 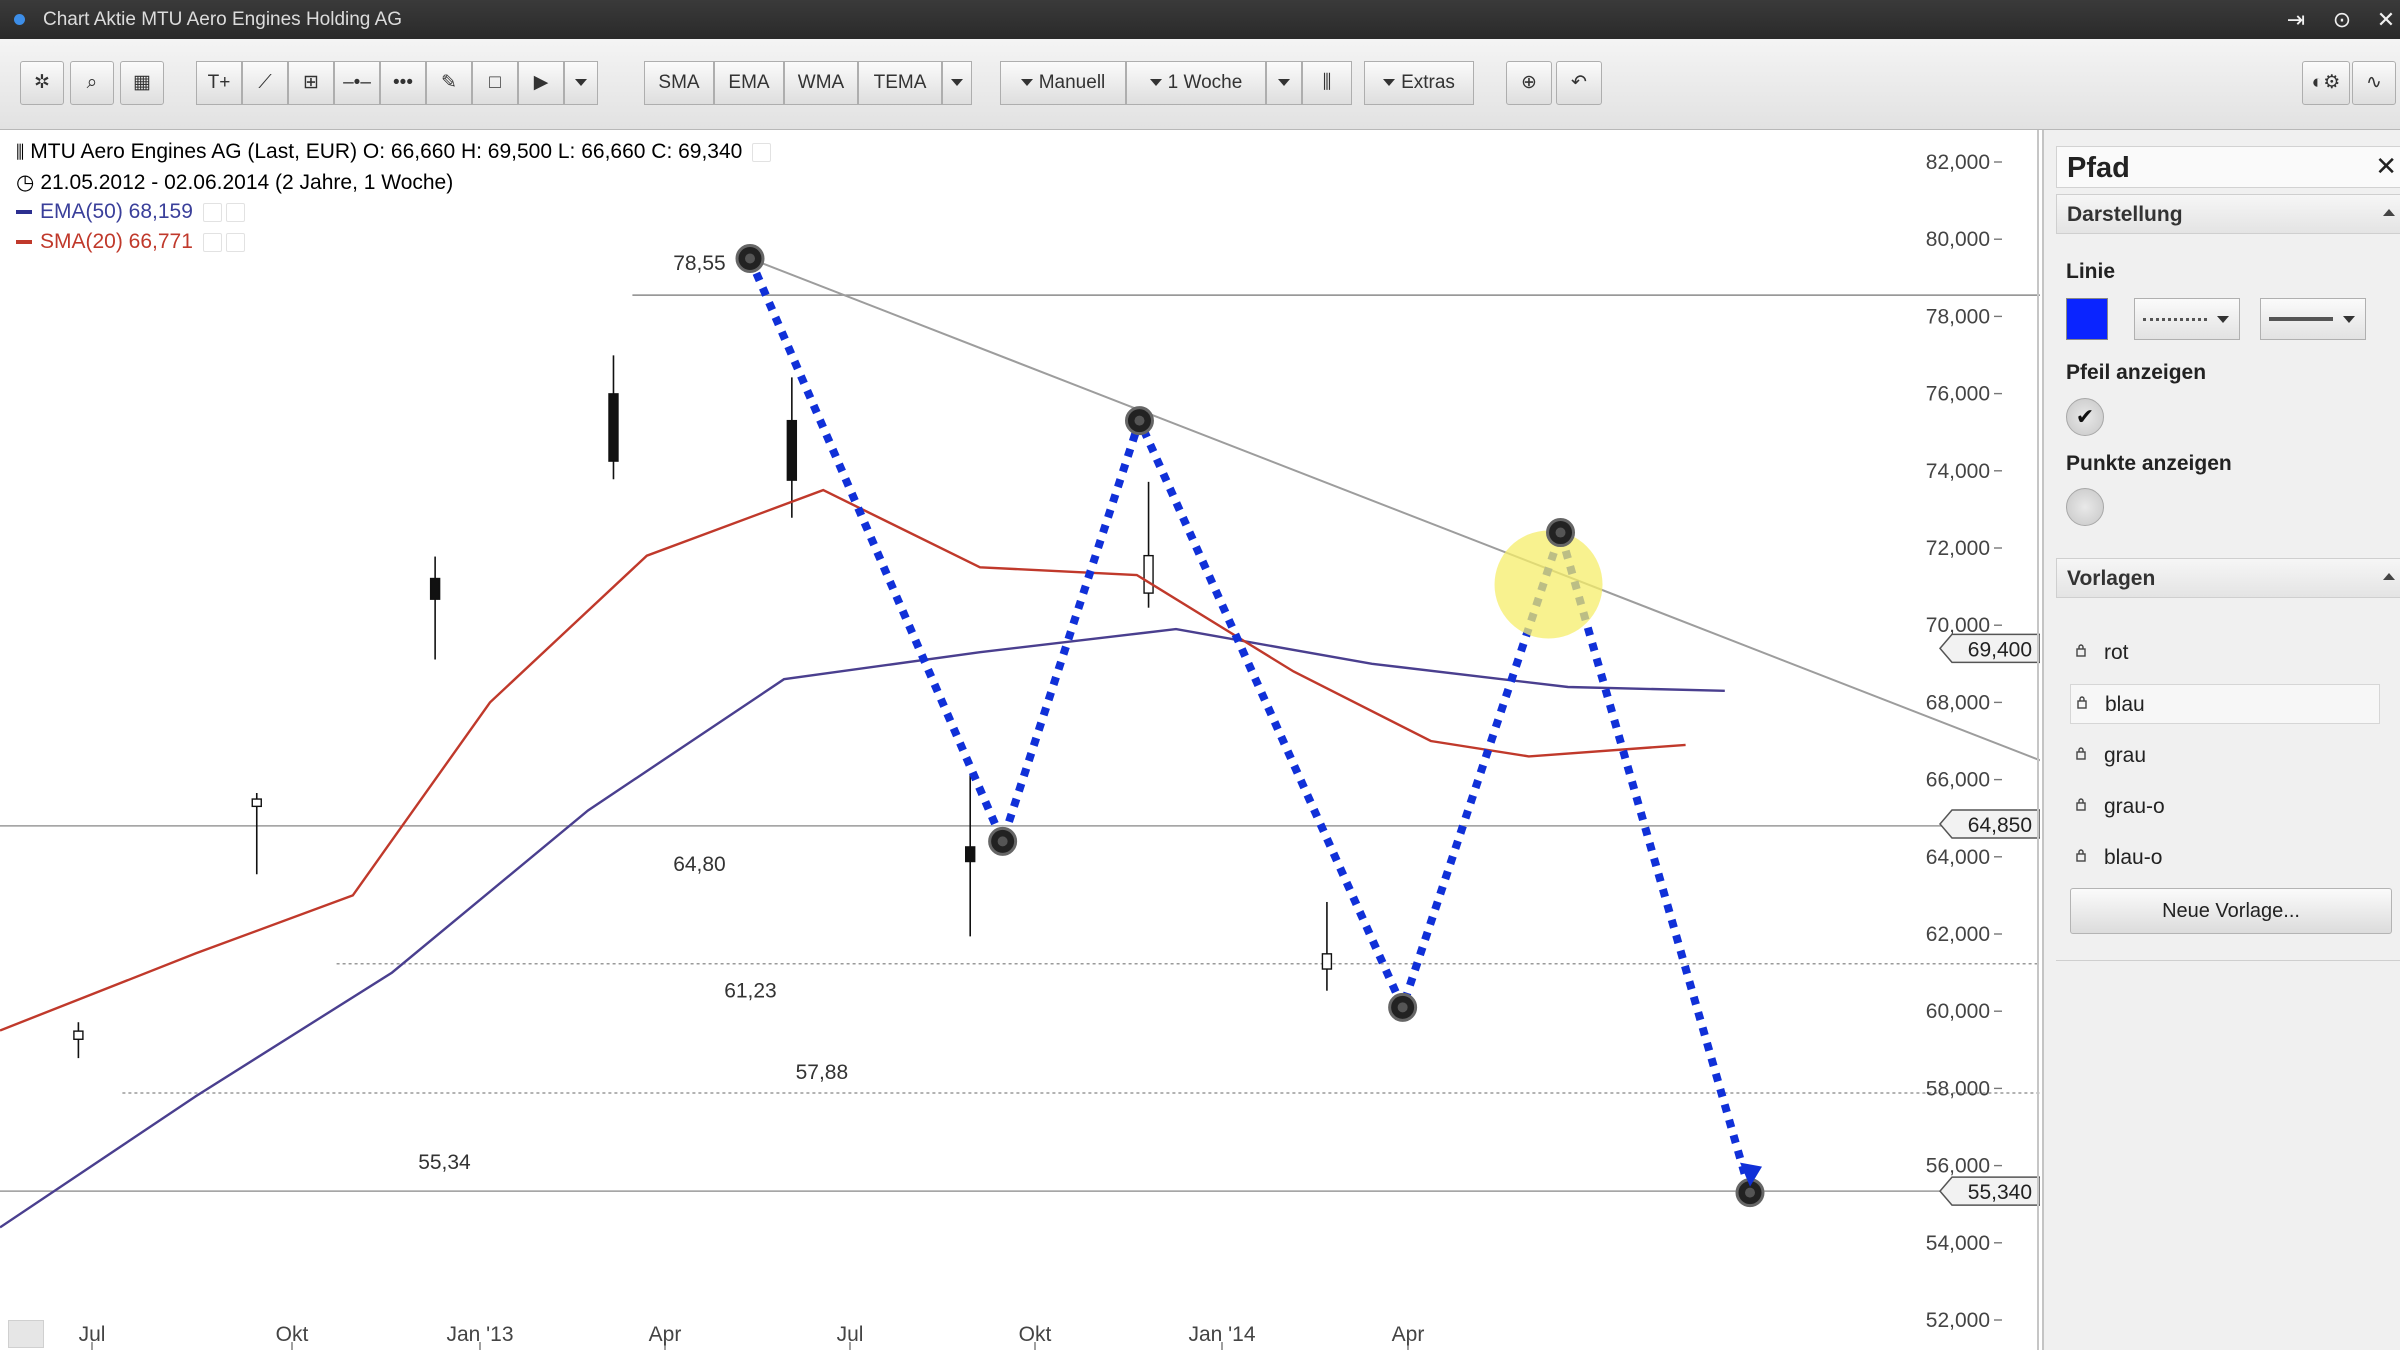 What do you see at coordinates (1958, 1243) in the screenshot?
I see `y-tick-label: 54,000` at bounding box center [1958, 1243].